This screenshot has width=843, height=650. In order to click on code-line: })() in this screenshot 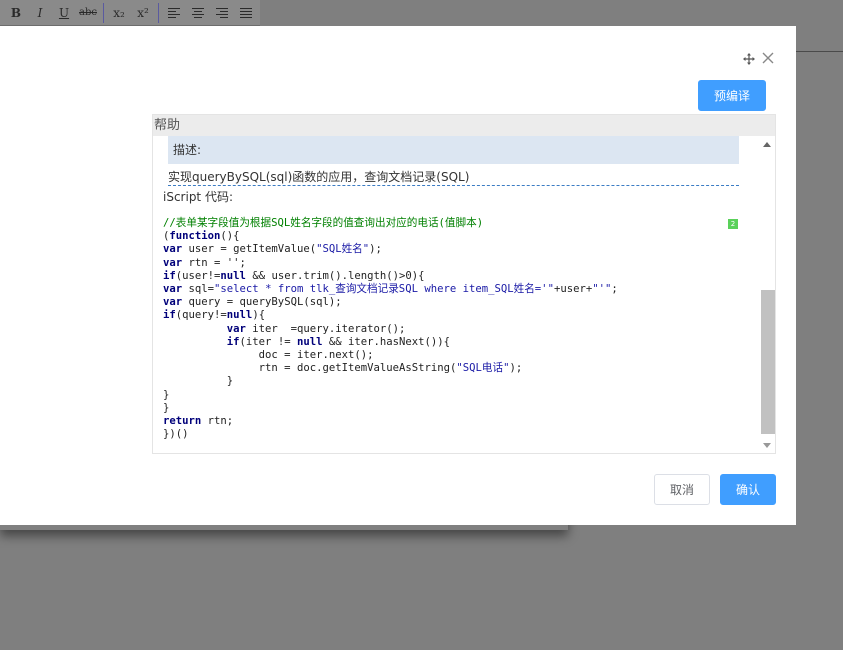, I will do `click(176, 434)`.